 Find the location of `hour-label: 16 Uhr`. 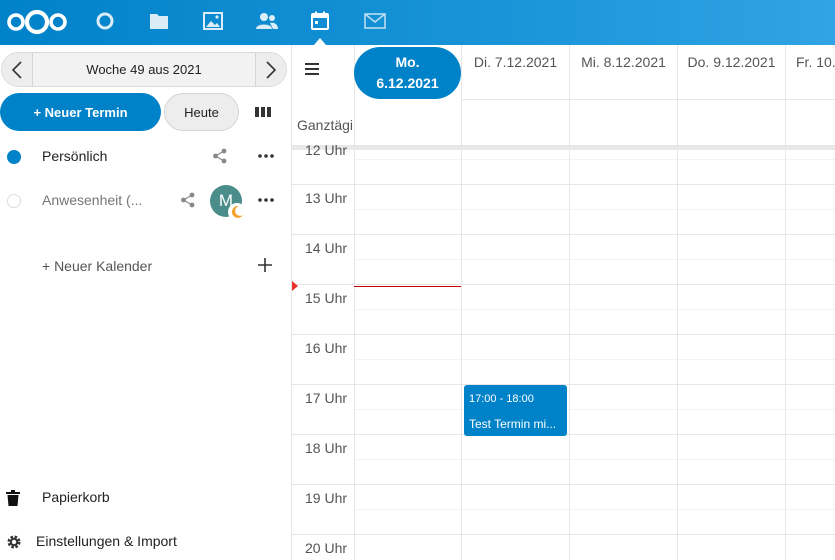

hour-label: 16 Uhr is located at coordinates (326, 348).